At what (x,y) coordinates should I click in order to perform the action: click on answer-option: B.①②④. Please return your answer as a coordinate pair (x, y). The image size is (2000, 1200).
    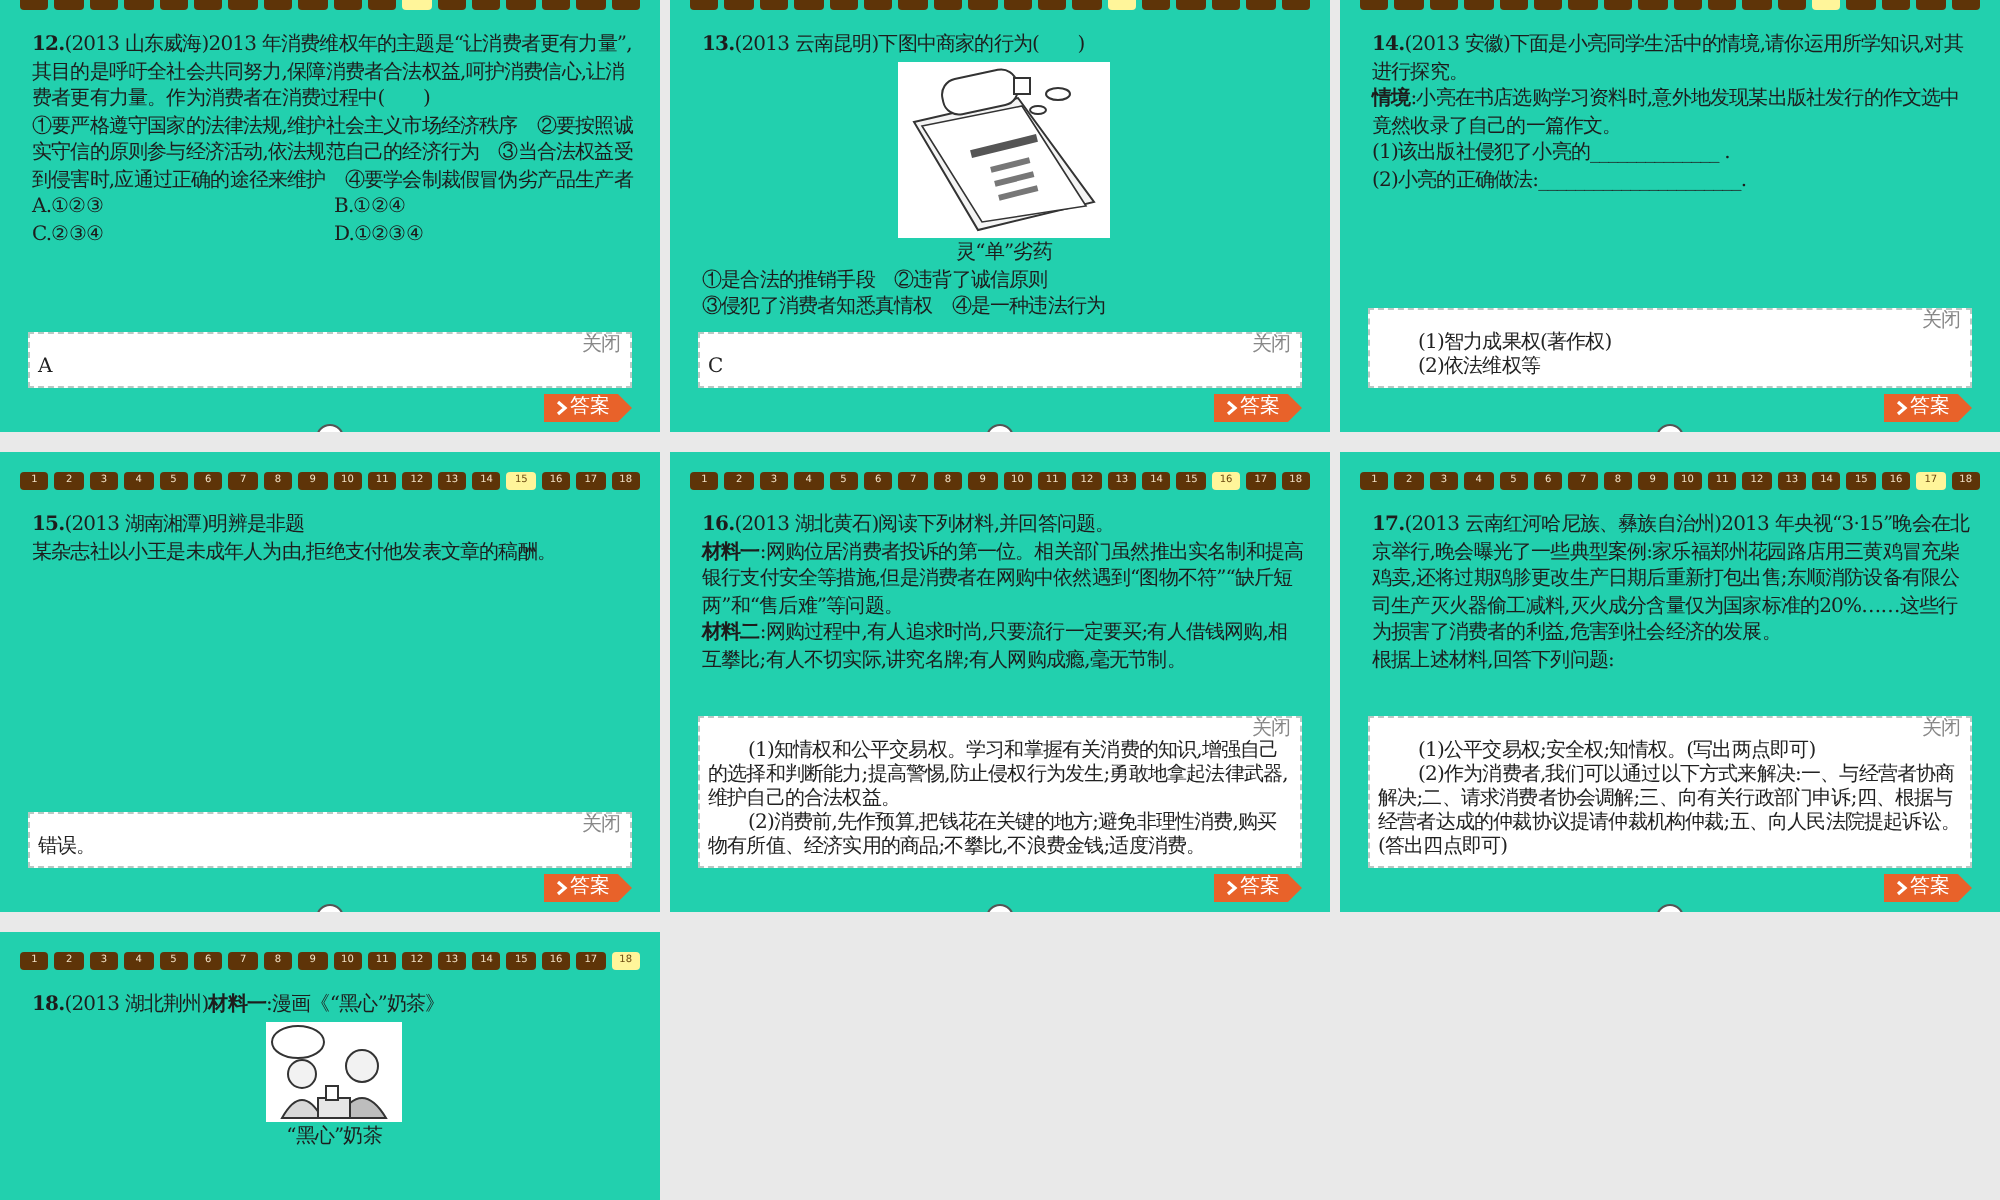
    Looking at the image, I should click on (485, 207).